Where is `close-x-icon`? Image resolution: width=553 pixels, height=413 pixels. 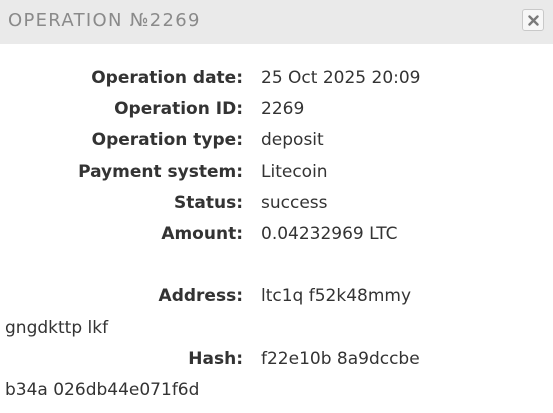
close-x-icon is located at coordinates (533, 20).